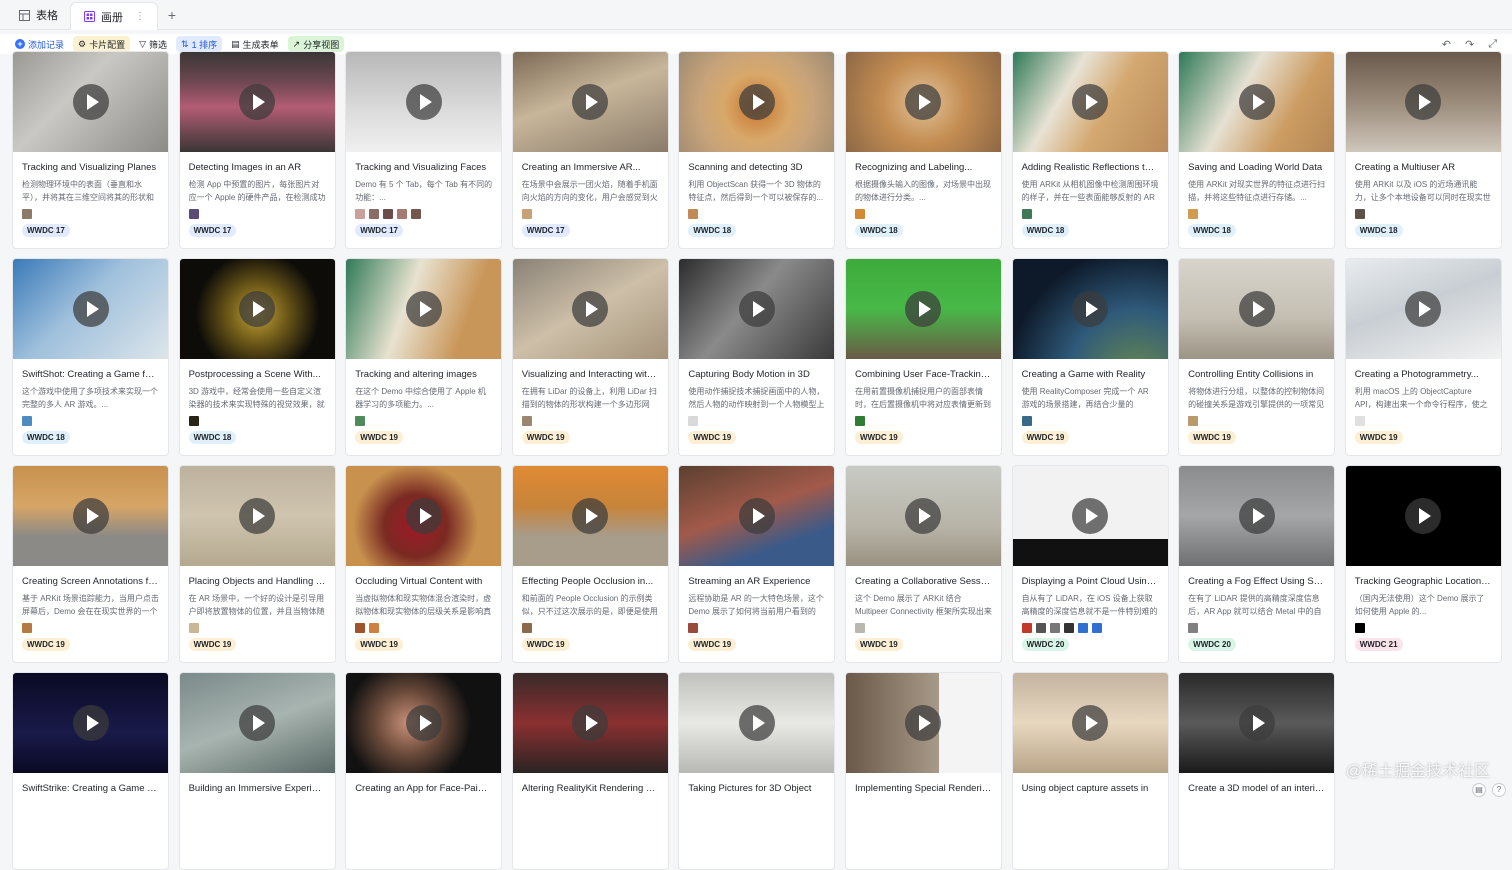 This screenshot has height=870, width=1512. What do you see at coordinates (1446, 44) in the screenshot?
I see `undo-icon: ↶` at bounding box center [1446, 44].